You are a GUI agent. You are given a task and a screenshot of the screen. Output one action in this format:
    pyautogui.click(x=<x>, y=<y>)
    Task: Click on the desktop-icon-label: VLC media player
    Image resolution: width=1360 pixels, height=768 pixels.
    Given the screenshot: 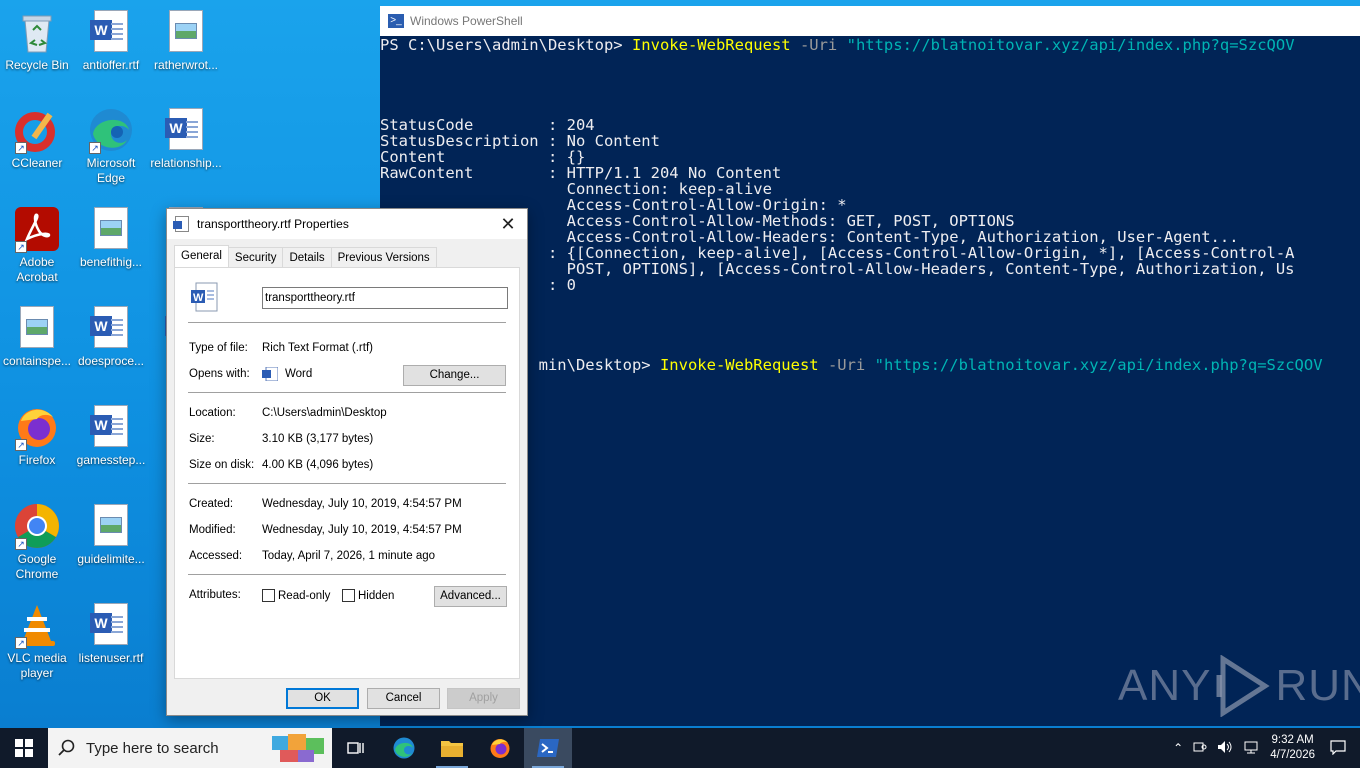 What is the action you would take?
    pyautogui.click(x=37, y=665)
    